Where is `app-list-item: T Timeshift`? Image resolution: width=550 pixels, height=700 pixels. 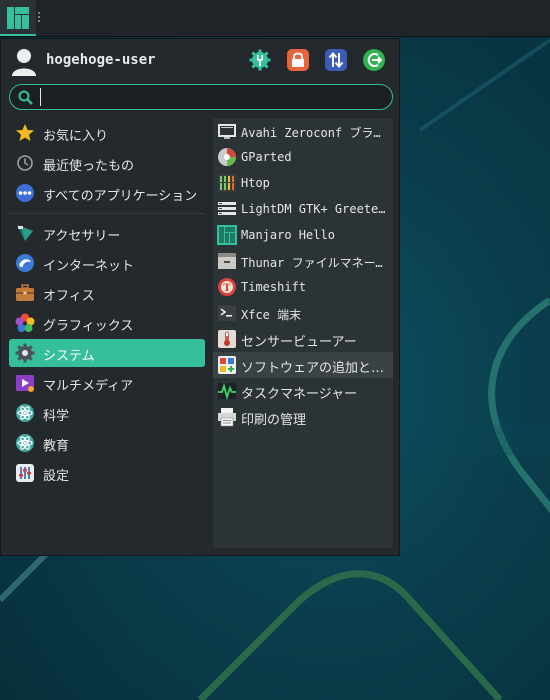 app-list-item: T Timeshift is located at coordinates (303, 287).